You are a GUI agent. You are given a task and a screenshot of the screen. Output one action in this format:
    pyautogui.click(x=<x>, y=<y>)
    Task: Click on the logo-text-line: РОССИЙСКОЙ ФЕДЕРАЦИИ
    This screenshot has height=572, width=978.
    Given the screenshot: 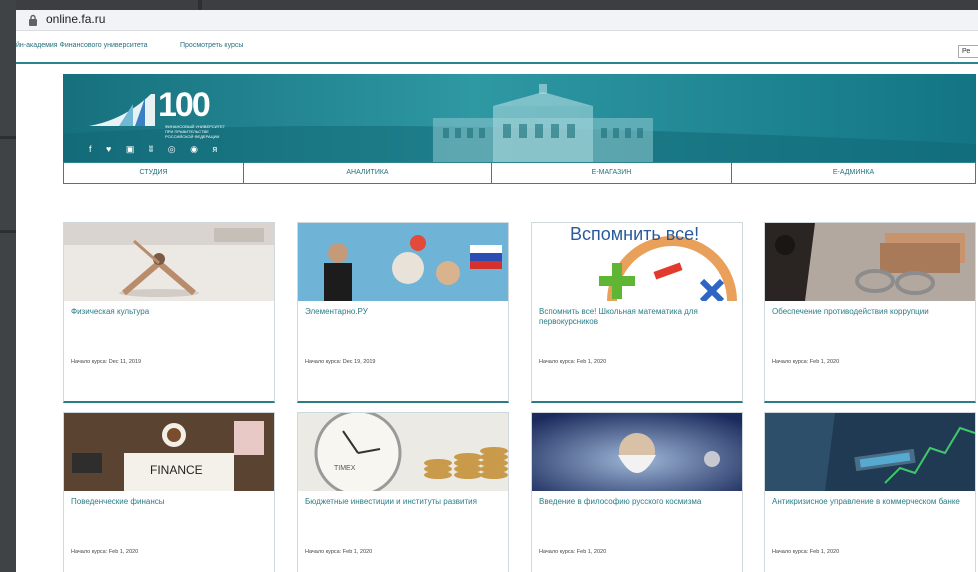 What is the action you would take?
    pyautogui.click(x=192, y=136)
    